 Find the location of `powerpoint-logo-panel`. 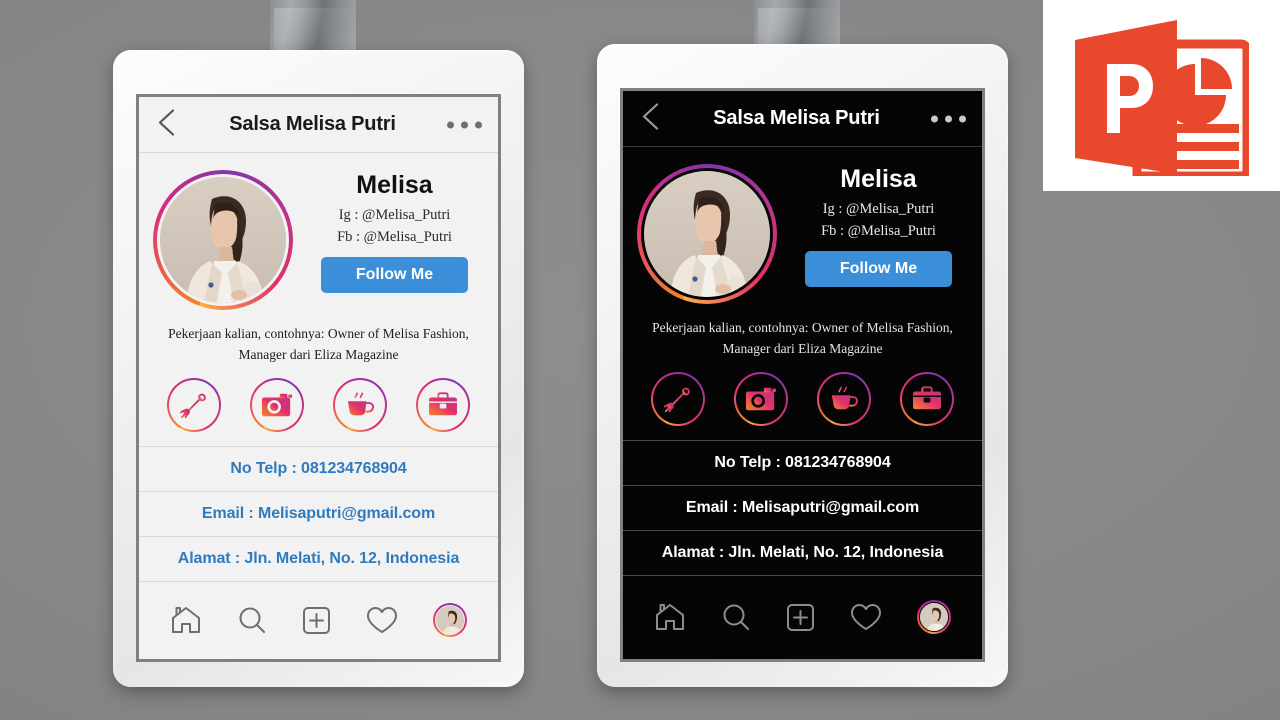

powerpoint-logo-panel is located at coordinates (1161, 95).